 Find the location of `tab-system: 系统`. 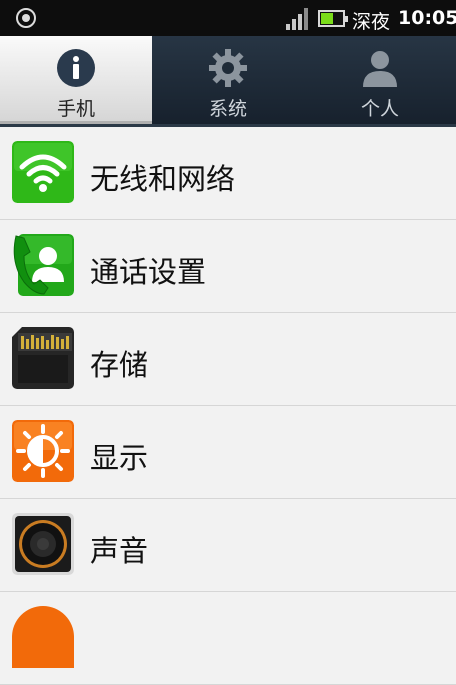

tab-system: 系统 is located at coordinates (228, 80).